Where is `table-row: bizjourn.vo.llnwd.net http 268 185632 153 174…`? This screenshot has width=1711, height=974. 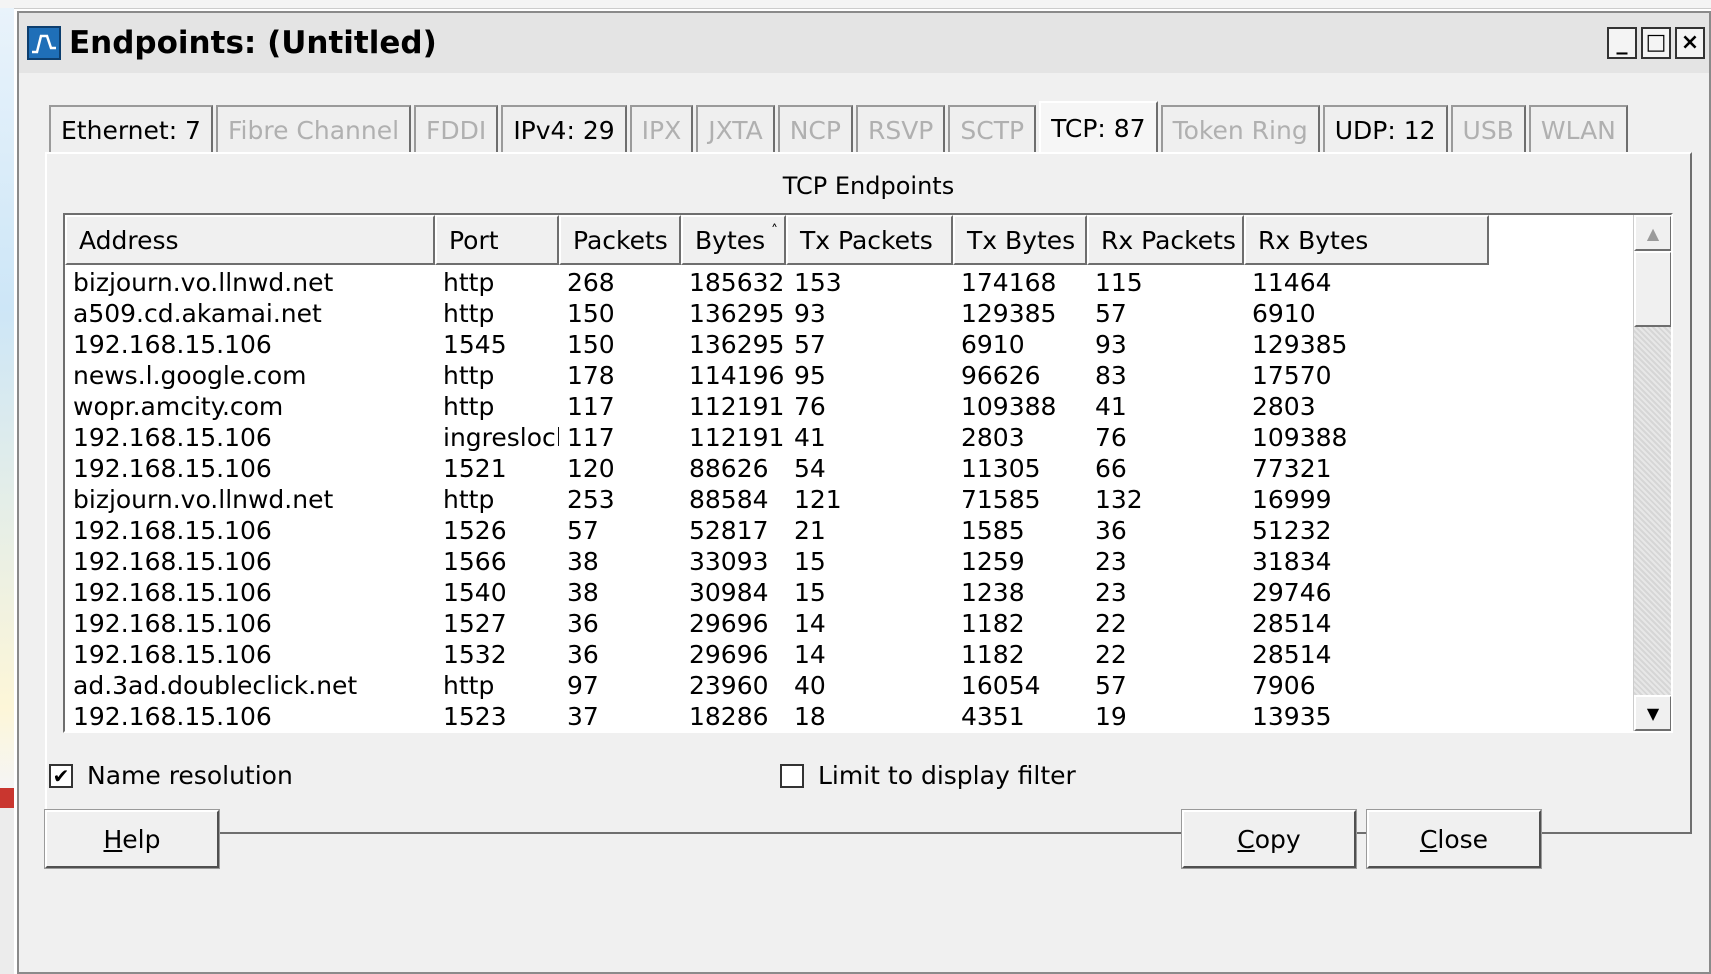 table-row: bizjourn.vo.llnwd.net http 268 185632 153 174… is located at coordinates (777, 282).